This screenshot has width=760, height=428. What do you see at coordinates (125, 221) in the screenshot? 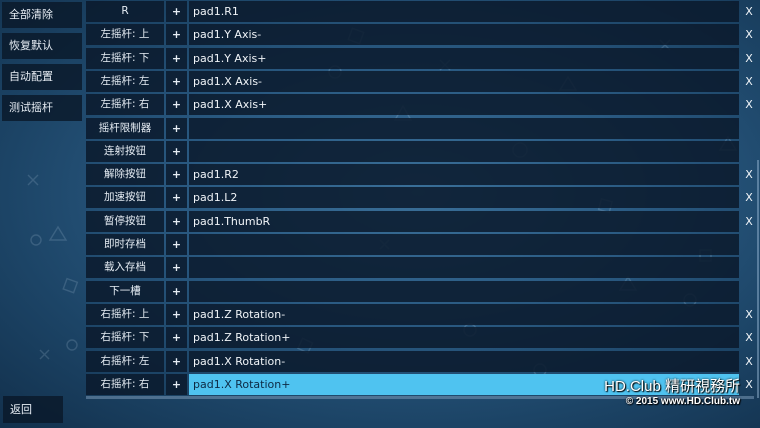
I see `mapping-label: 暂停按钮` at bounding box center [125, 221].